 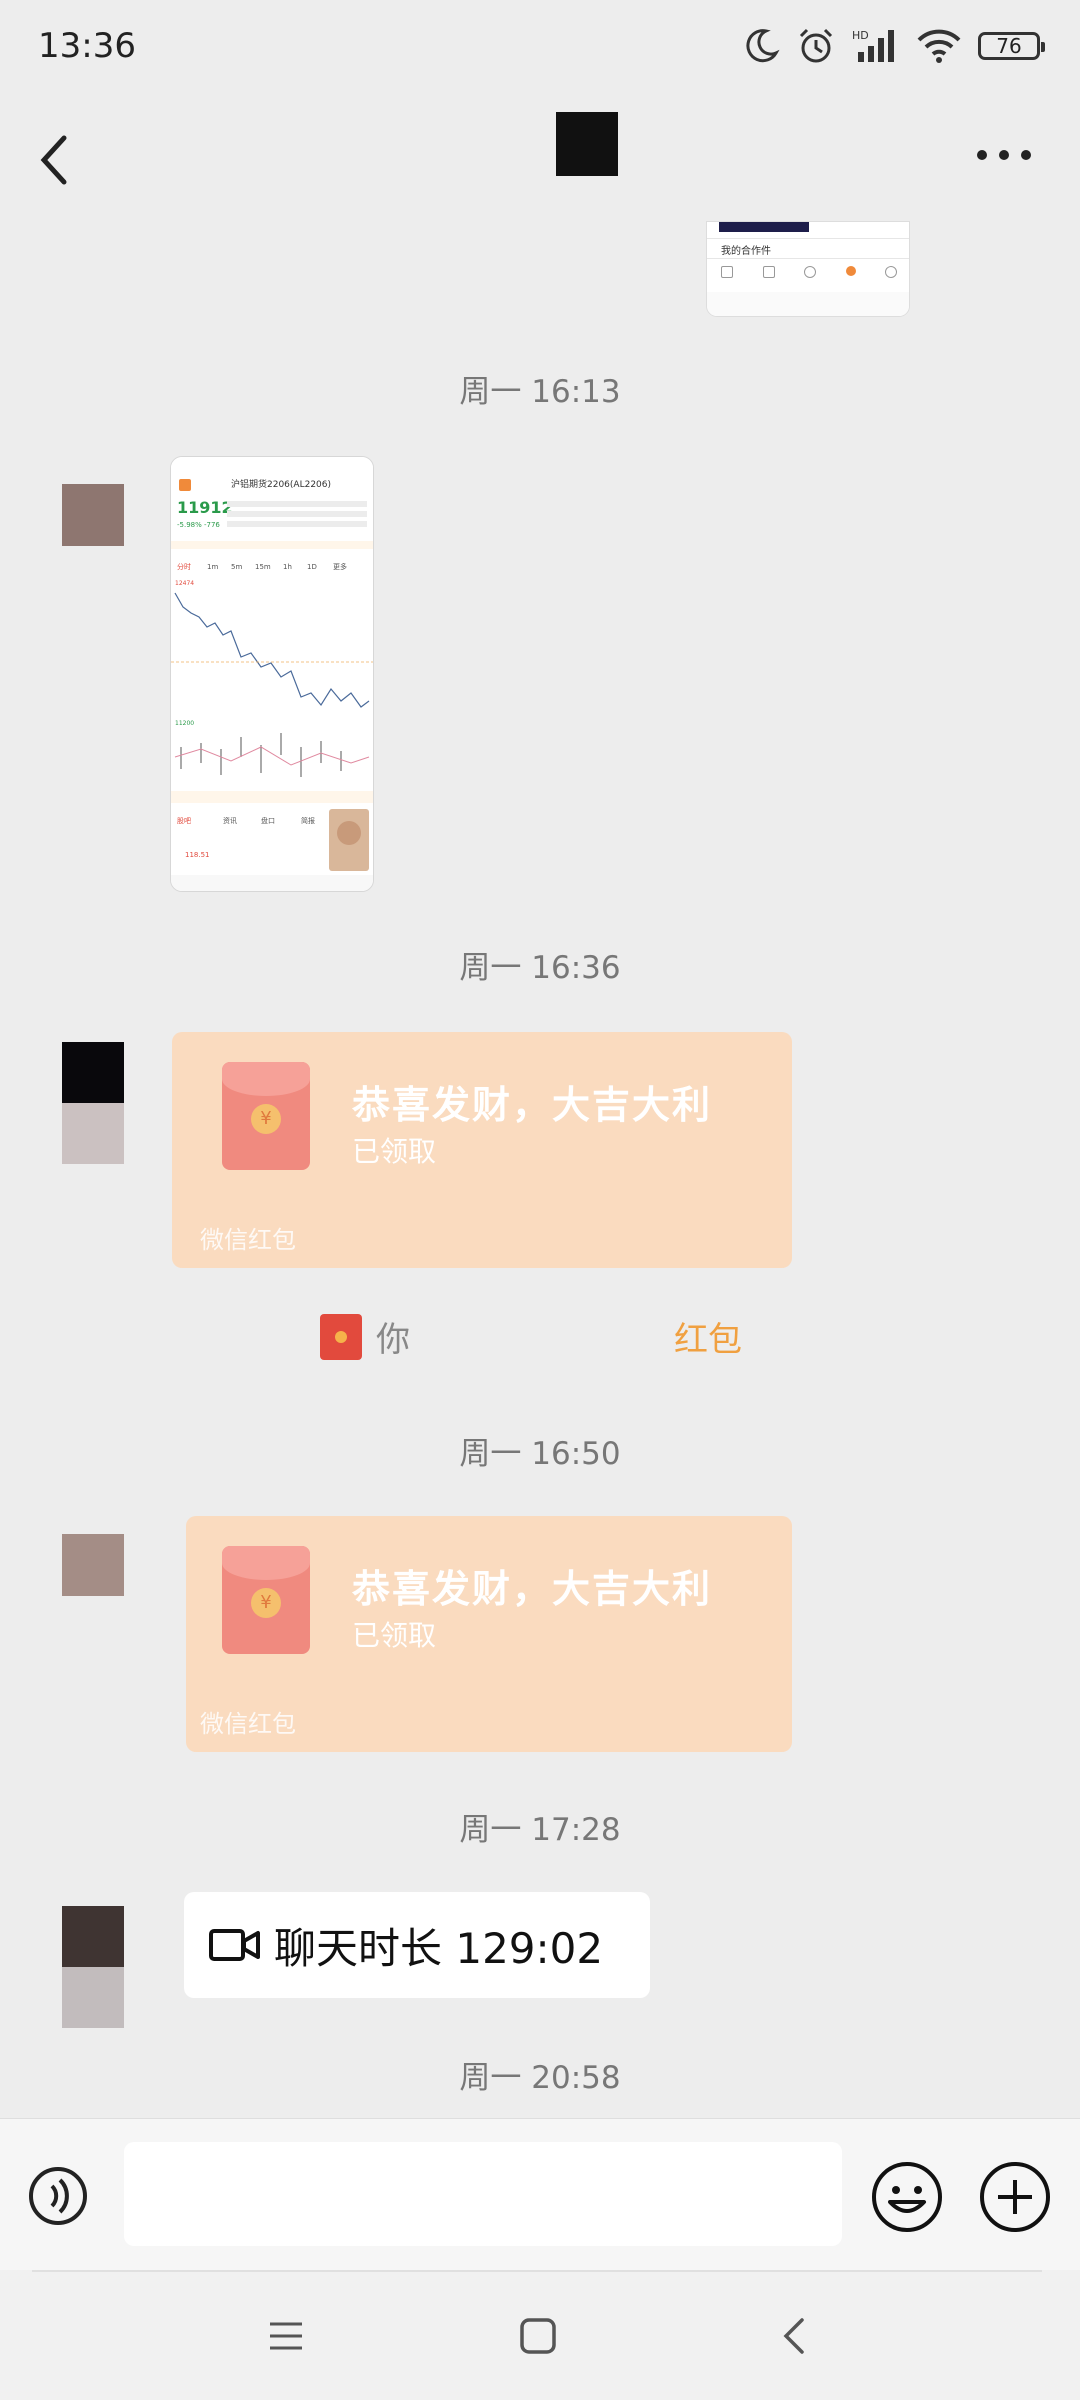 I want to click on home-icon, so click(x=538, y=2336).